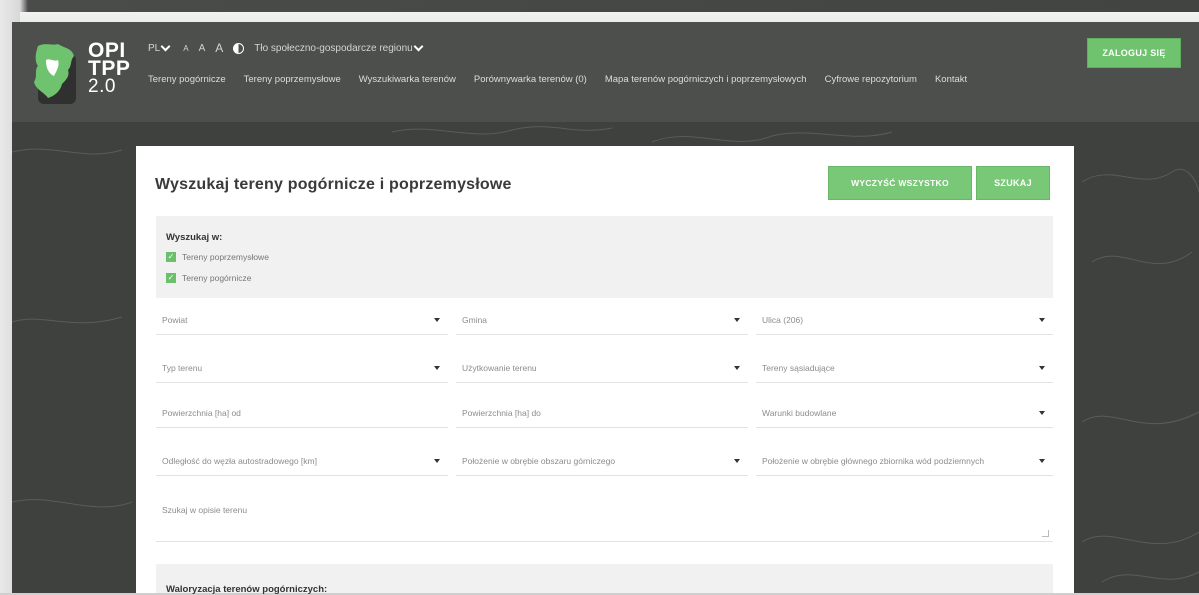  Describe the element at coordinates (154, 48) in the screenshot. I see `language-label: PL` at that location.